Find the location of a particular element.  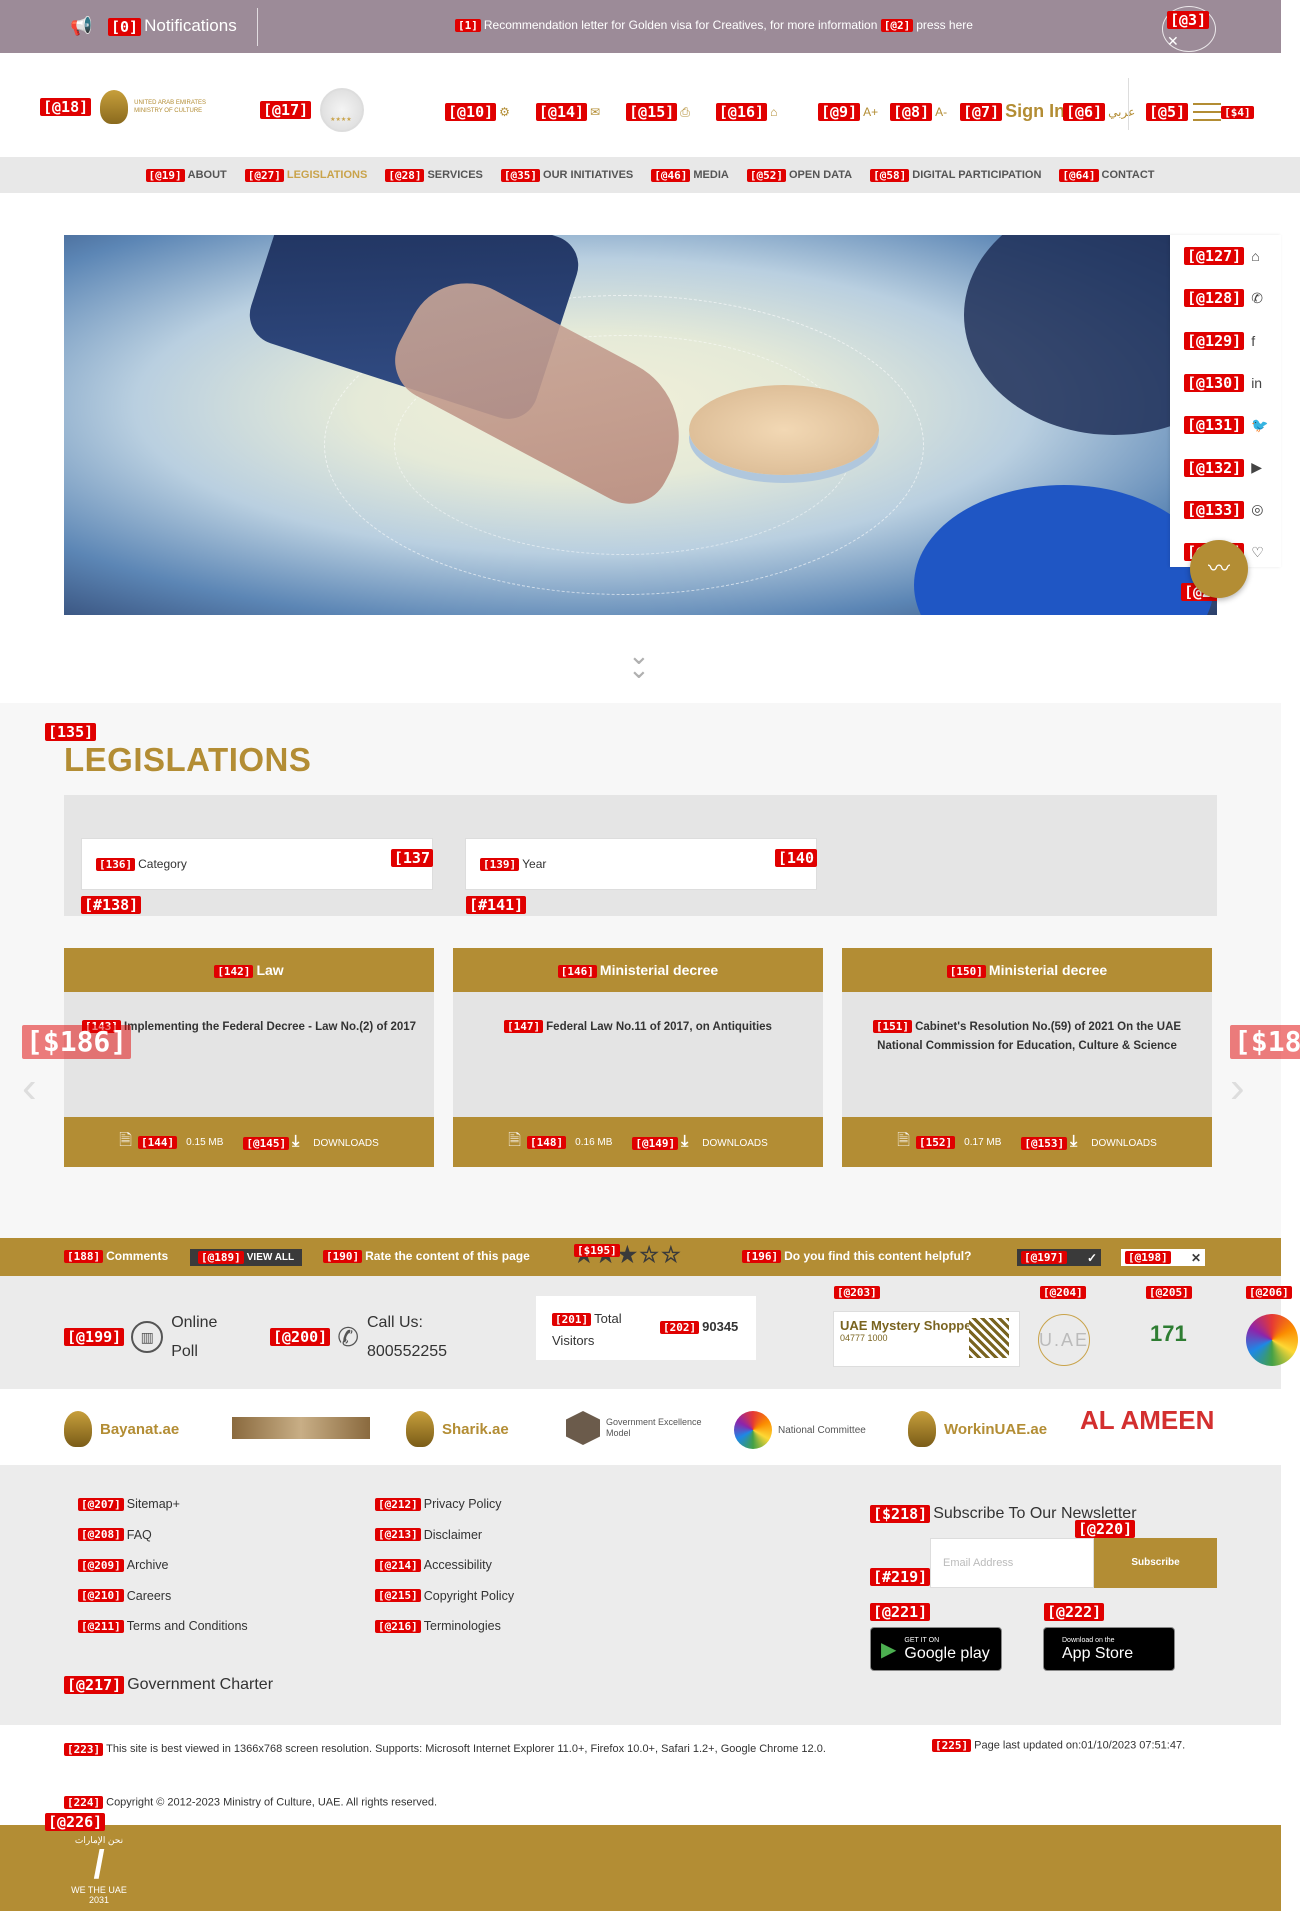

footer-link-careers: [@210] Careers is located at coordinates (163, 1596).